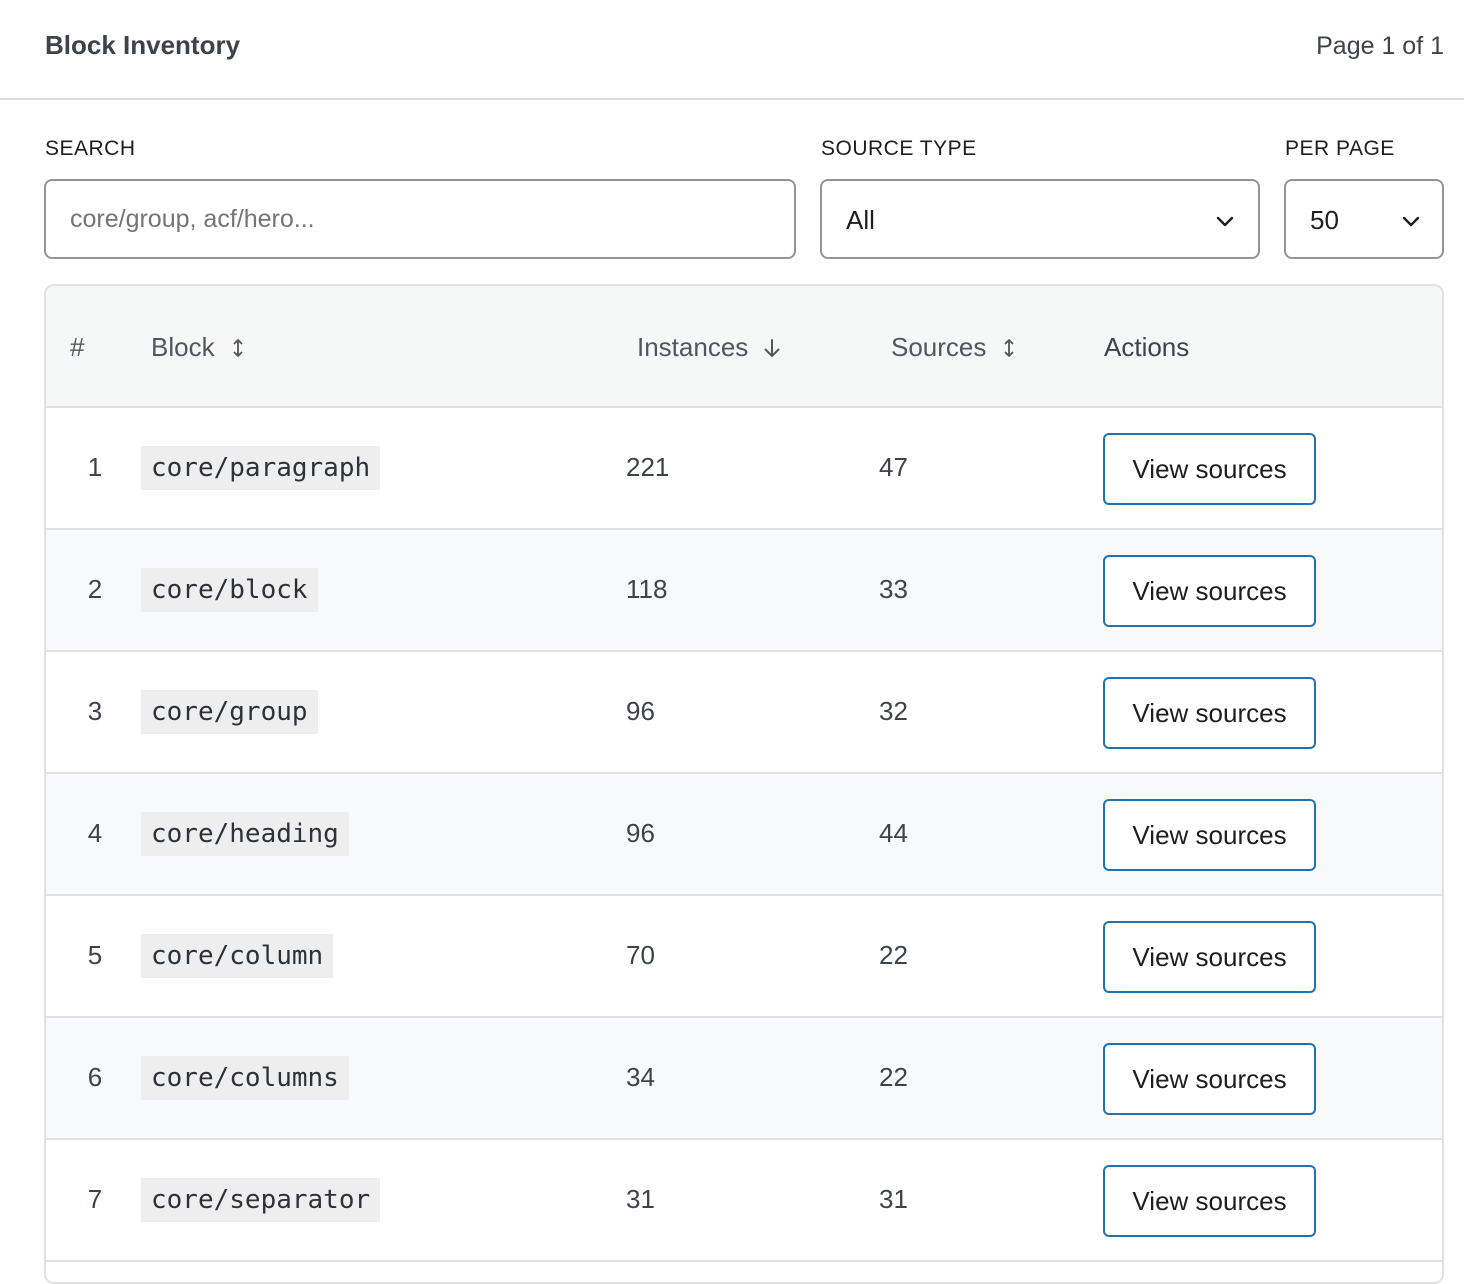 The image size is (1464, 1284). What do you see at coordinates (1364, 219) in the screenshot?
I see `per-page-select: 50` at bounding box center [1364, 219].